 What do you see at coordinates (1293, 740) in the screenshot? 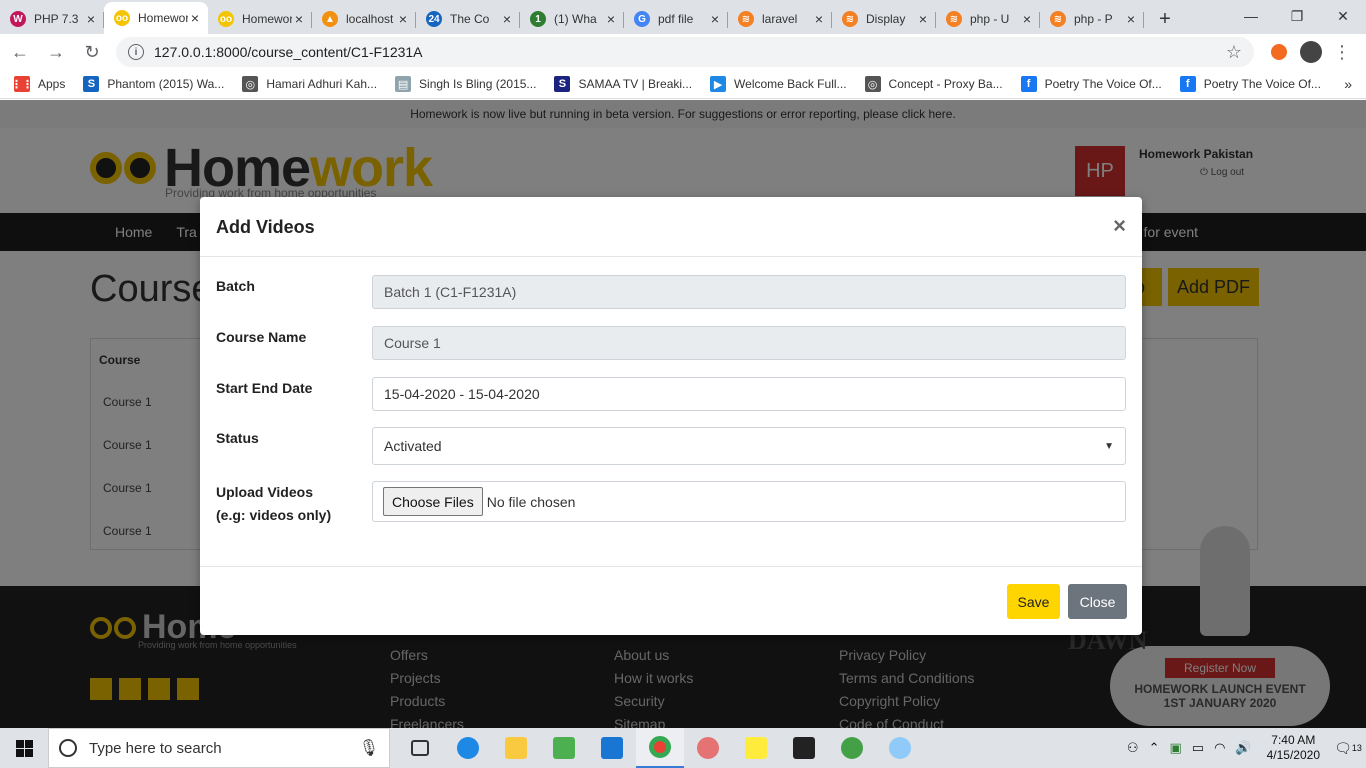
I see `clock-time: 7:40 AM` at bounding box center [1293, 740].